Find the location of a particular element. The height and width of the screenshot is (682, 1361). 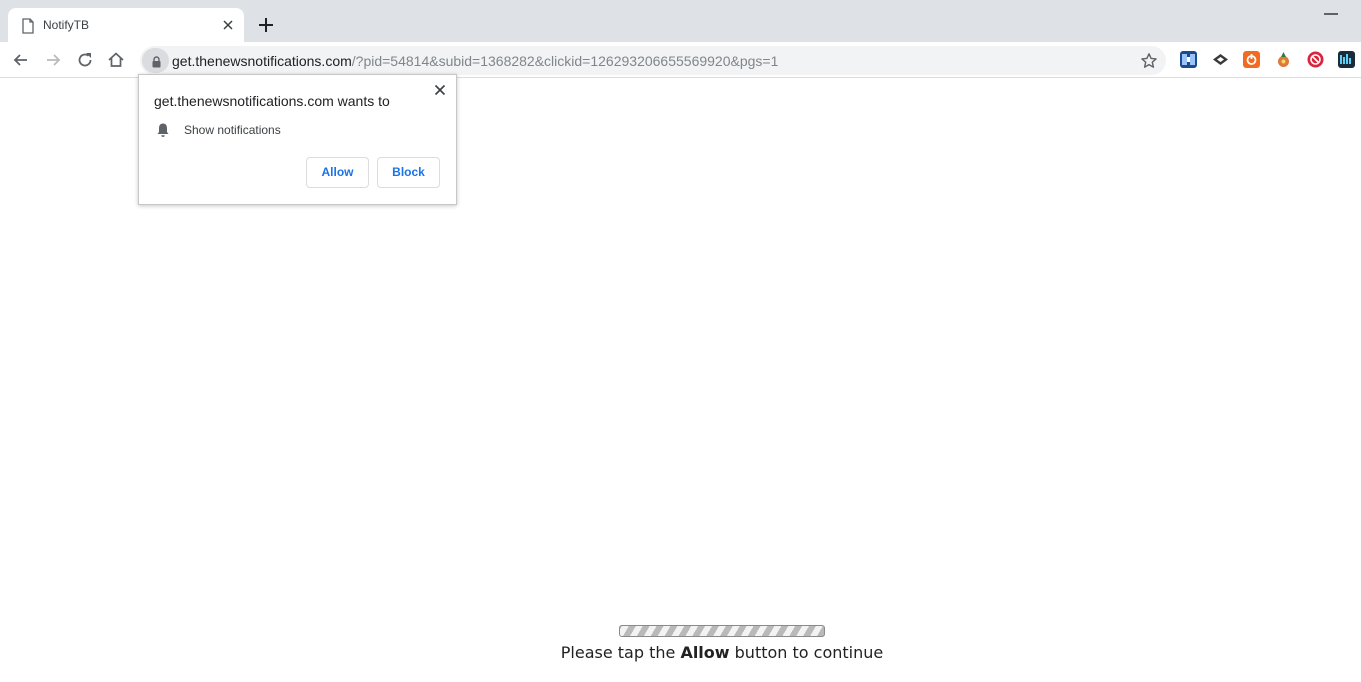

url-host: get.thenewsnotifications.com is located at coordinates (262, 61).